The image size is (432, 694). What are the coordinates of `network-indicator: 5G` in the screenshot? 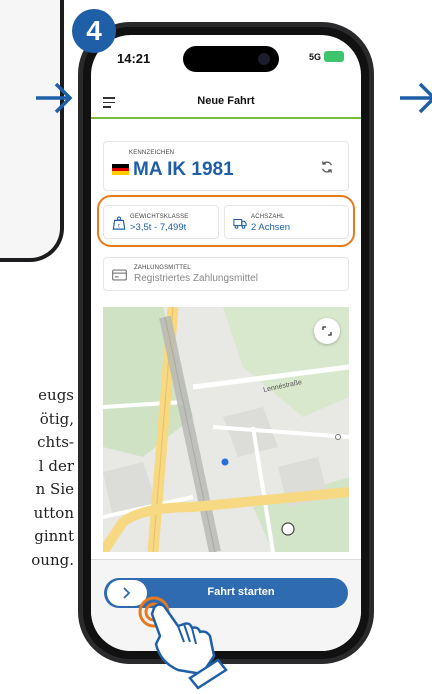 It's located at (314, 57).